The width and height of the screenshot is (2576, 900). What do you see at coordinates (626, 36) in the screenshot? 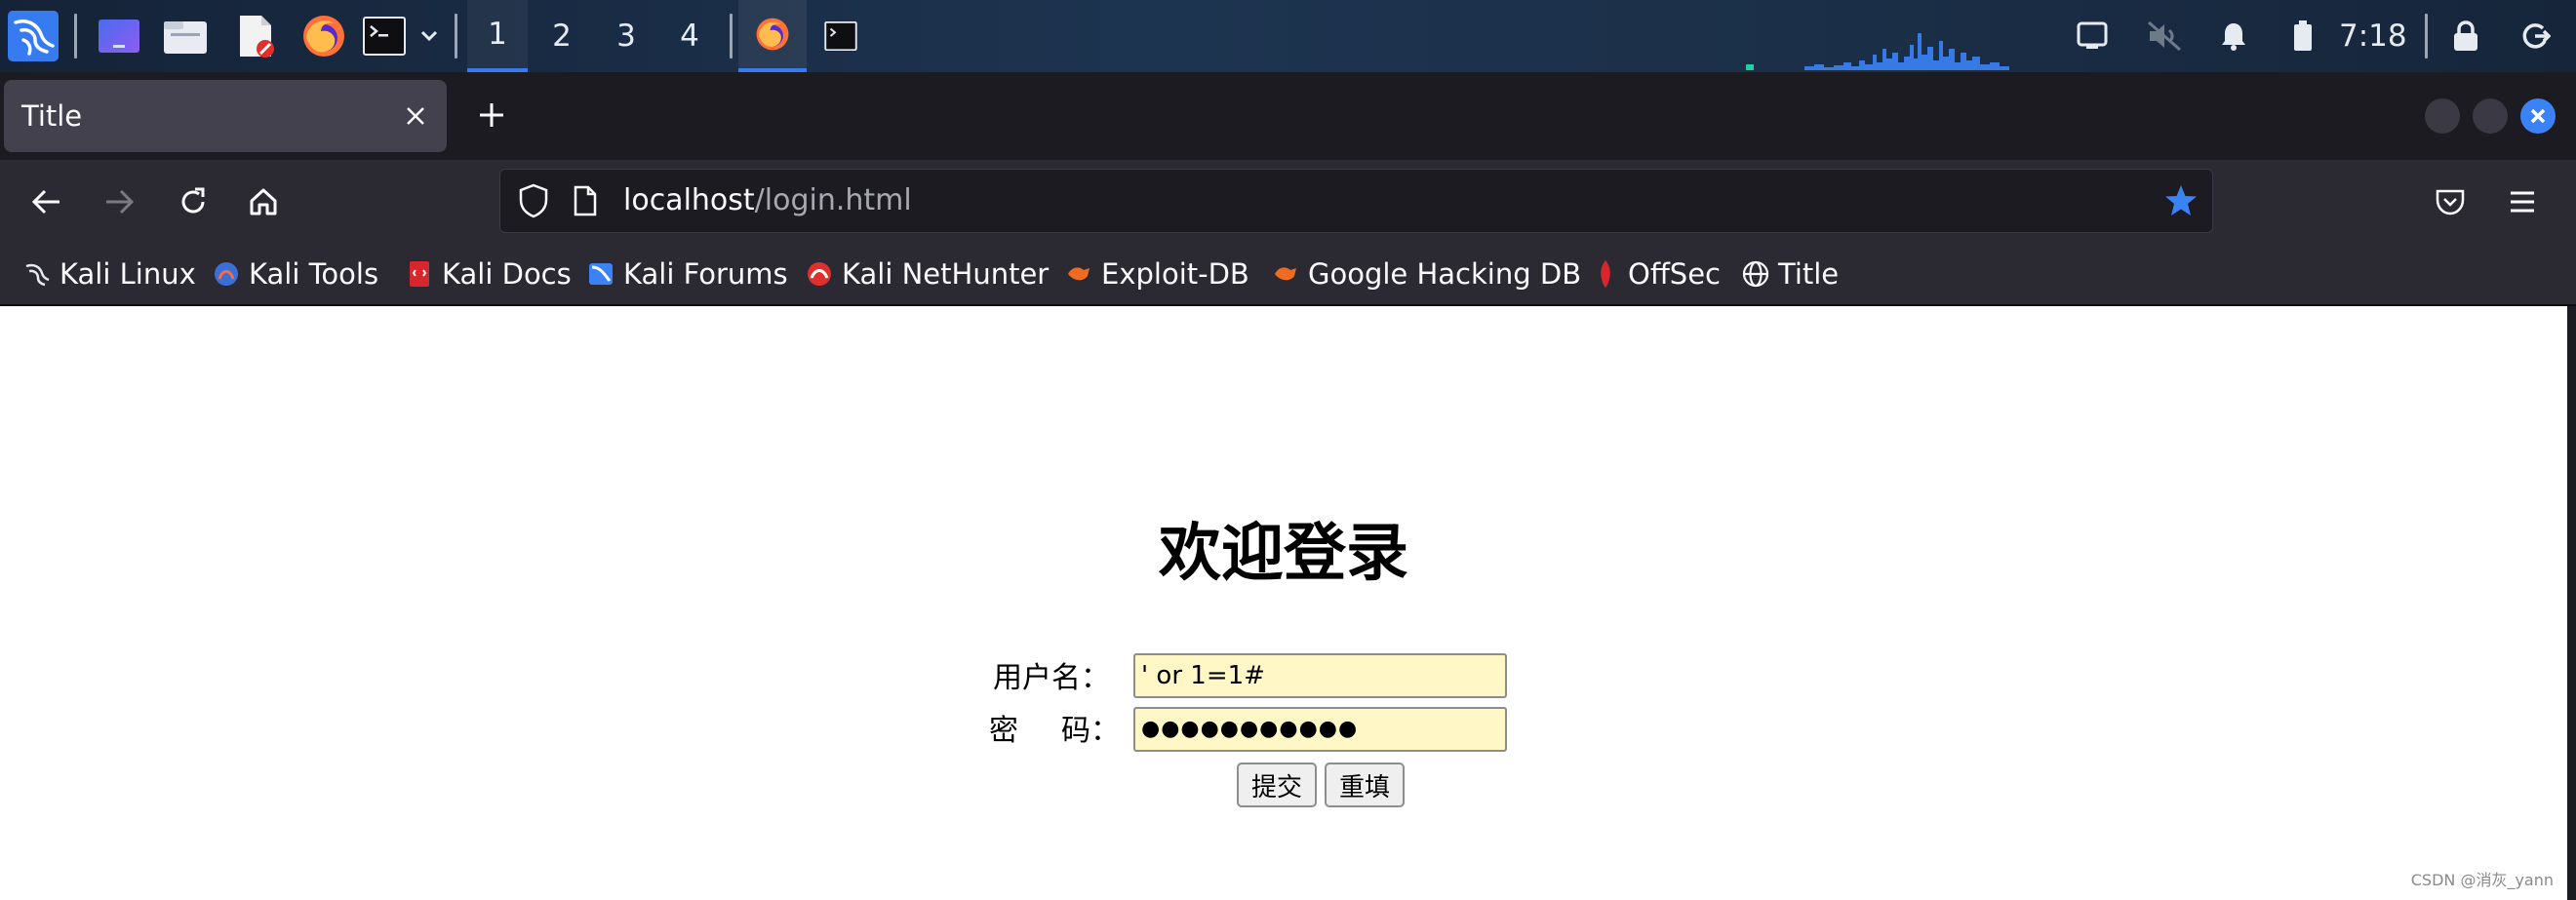
I see `workspace-3: 3` at bounding box center [626, 36].